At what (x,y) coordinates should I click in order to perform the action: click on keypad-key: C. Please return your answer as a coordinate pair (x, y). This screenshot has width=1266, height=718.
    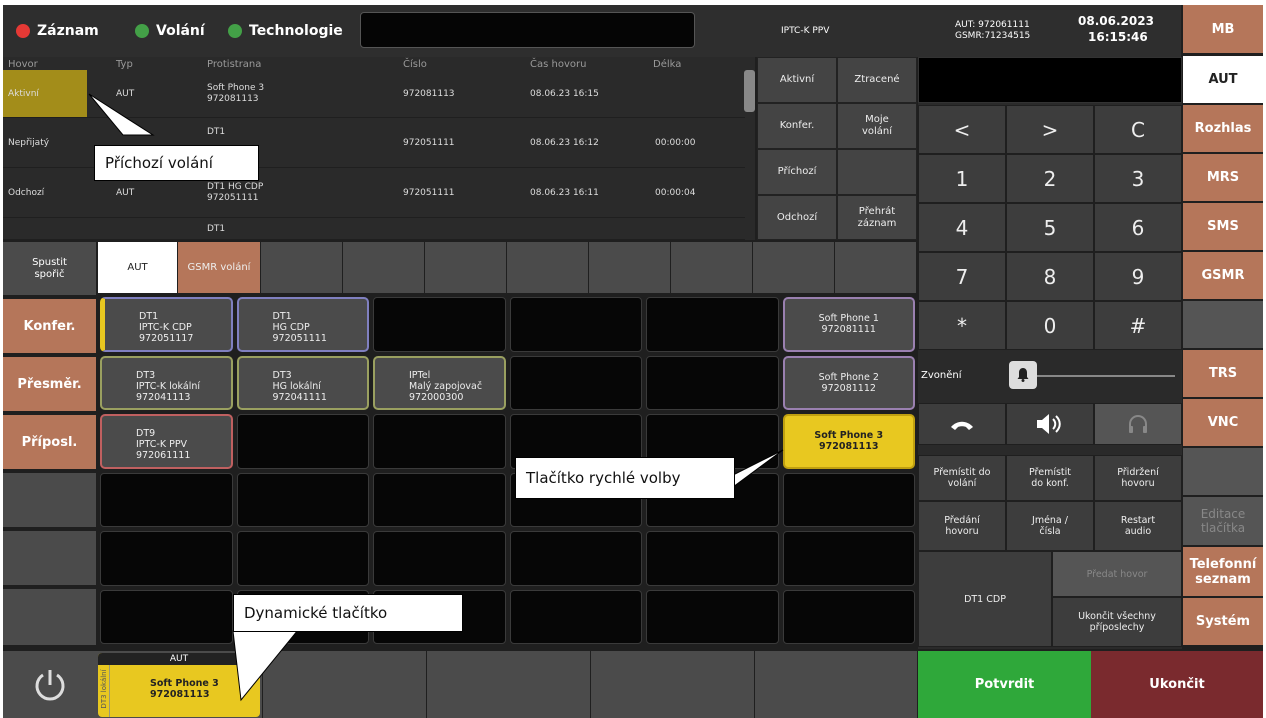
    Looking at the image, I should click on (1138, 129).